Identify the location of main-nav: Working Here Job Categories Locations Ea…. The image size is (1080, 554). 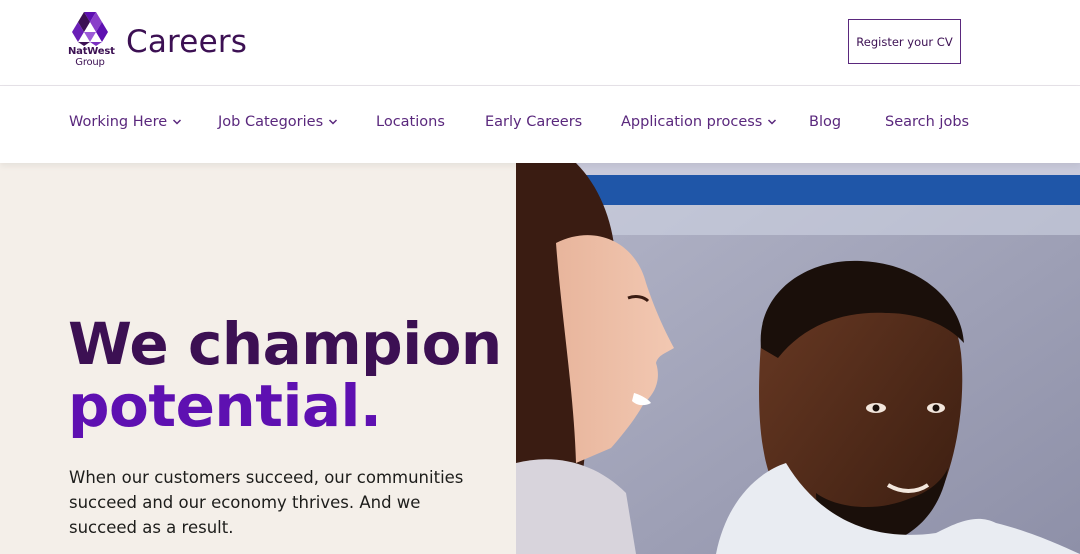
(540, 124).